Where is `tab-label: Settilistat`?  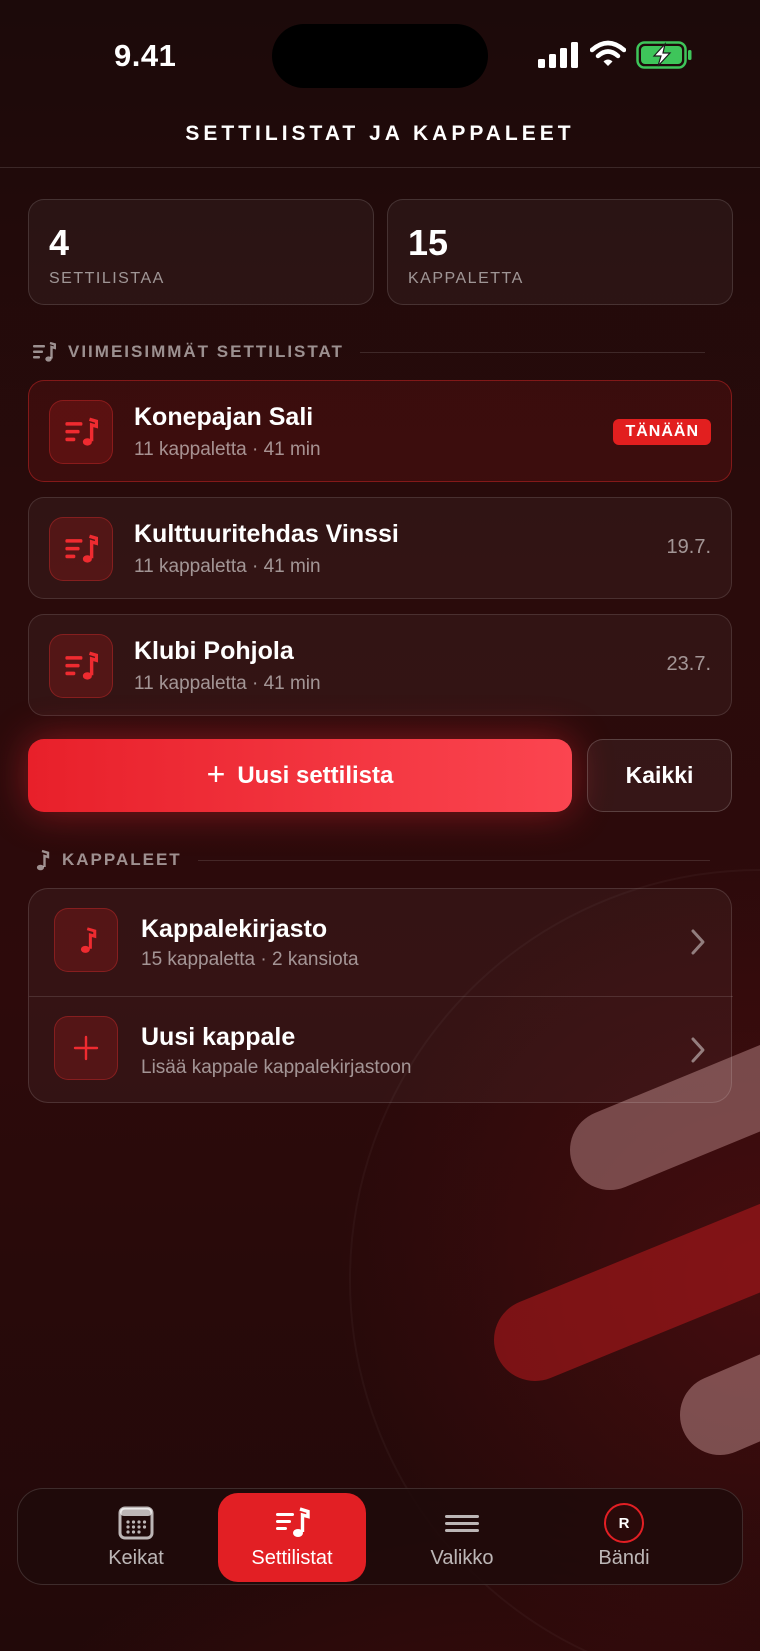 tab-label: Settilistat is located at coordinates (292, 1558).